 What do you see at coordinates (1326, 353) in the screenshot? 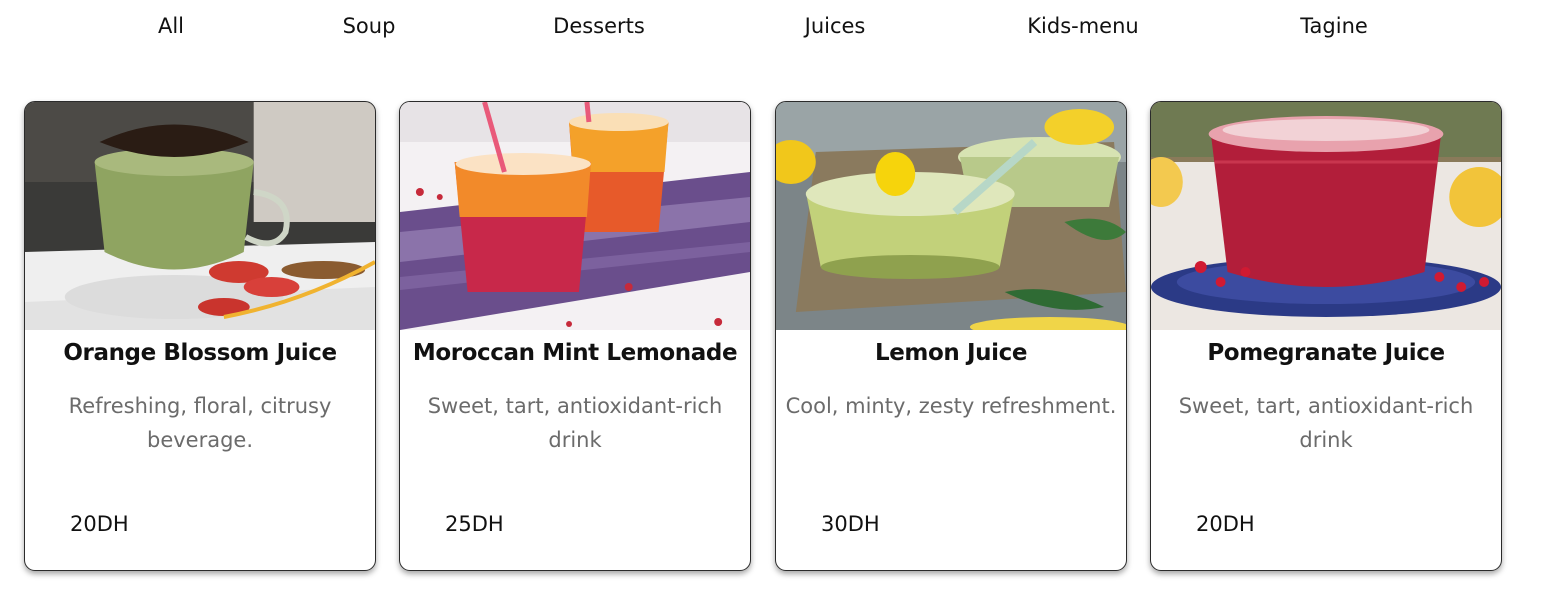
I see `product-title: Pomegranate Juice` at bounding box center [1326, 353].